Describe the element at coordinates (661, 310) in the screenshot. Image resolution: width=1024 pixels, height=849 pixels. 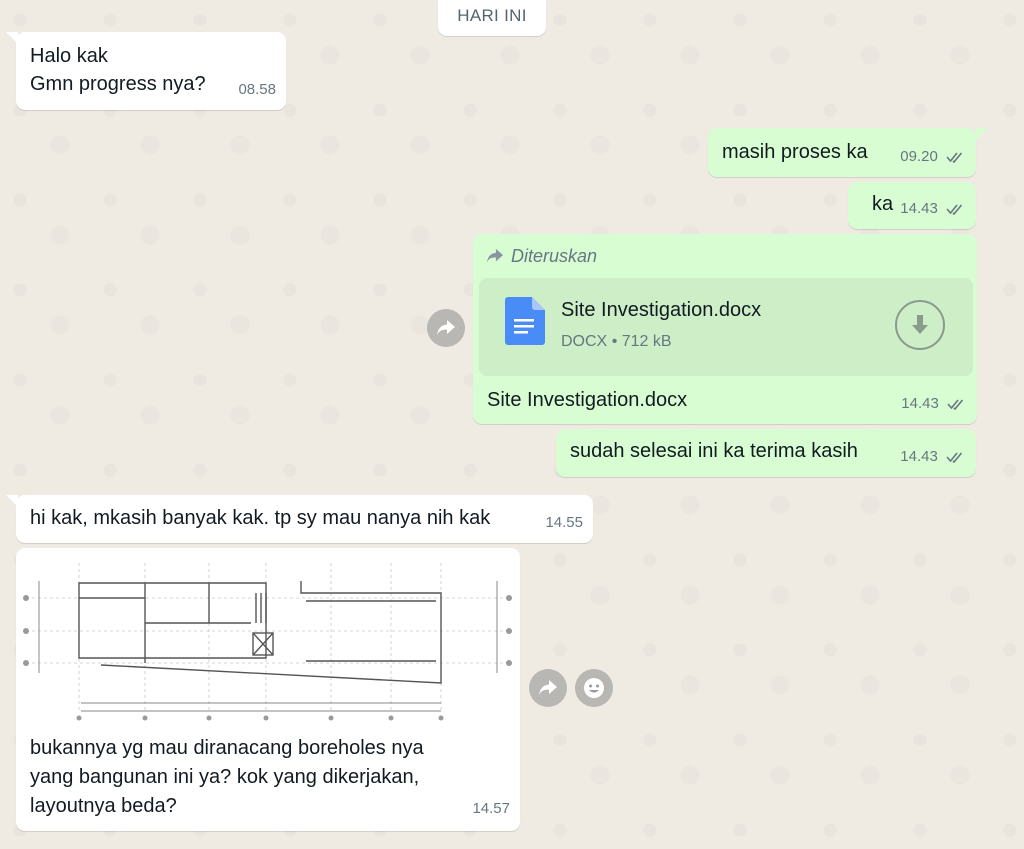
I see `document-file-name: Site Investigation.docx` at that location.